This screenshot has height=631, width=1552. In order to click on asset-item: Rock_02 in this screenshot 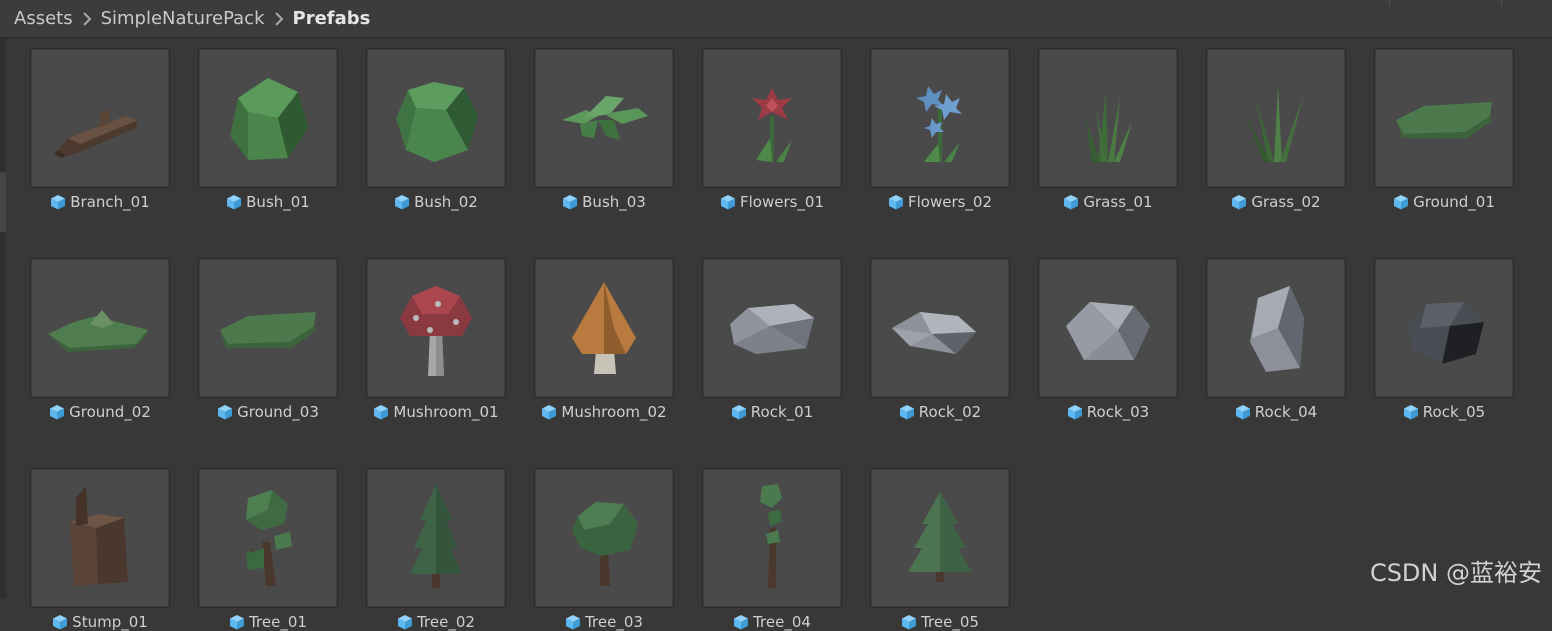, I will do `click(940, 339)`.